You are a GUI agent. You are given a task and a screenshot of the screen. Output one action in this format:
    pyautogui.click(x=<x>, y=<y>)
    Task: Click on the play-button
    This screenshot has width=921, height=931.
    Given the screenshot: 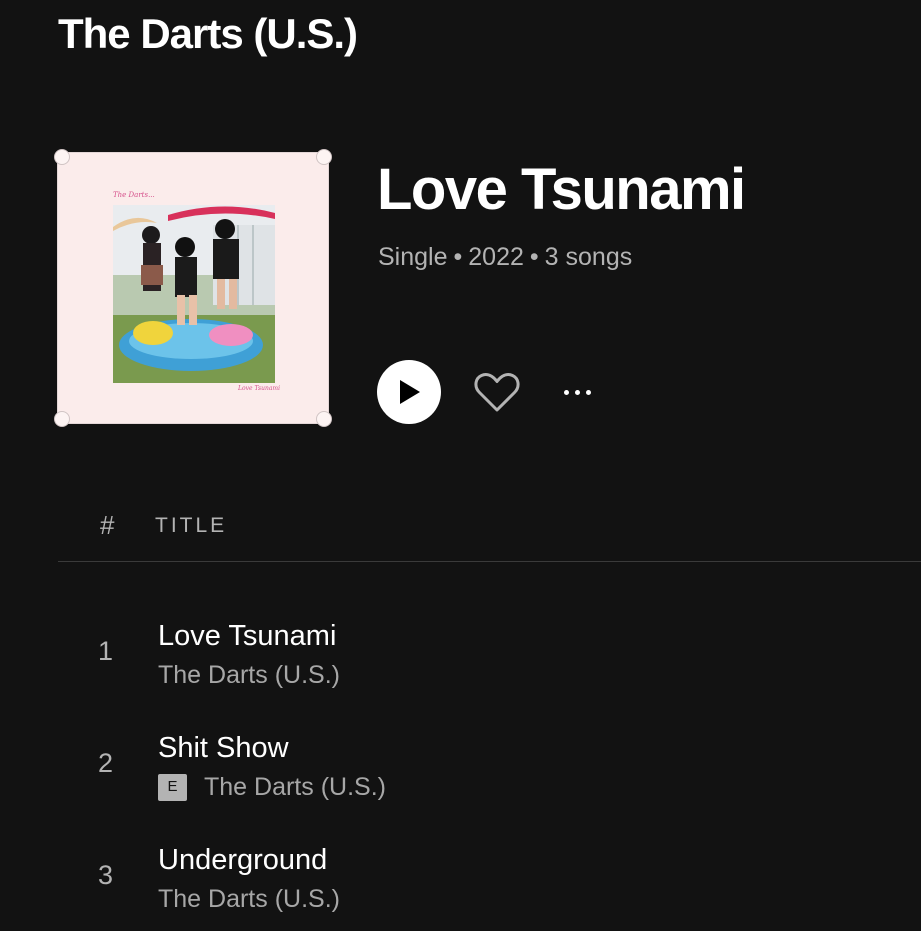 What is the action you would take?
    pyautogui.click(x=409, y=392)
    